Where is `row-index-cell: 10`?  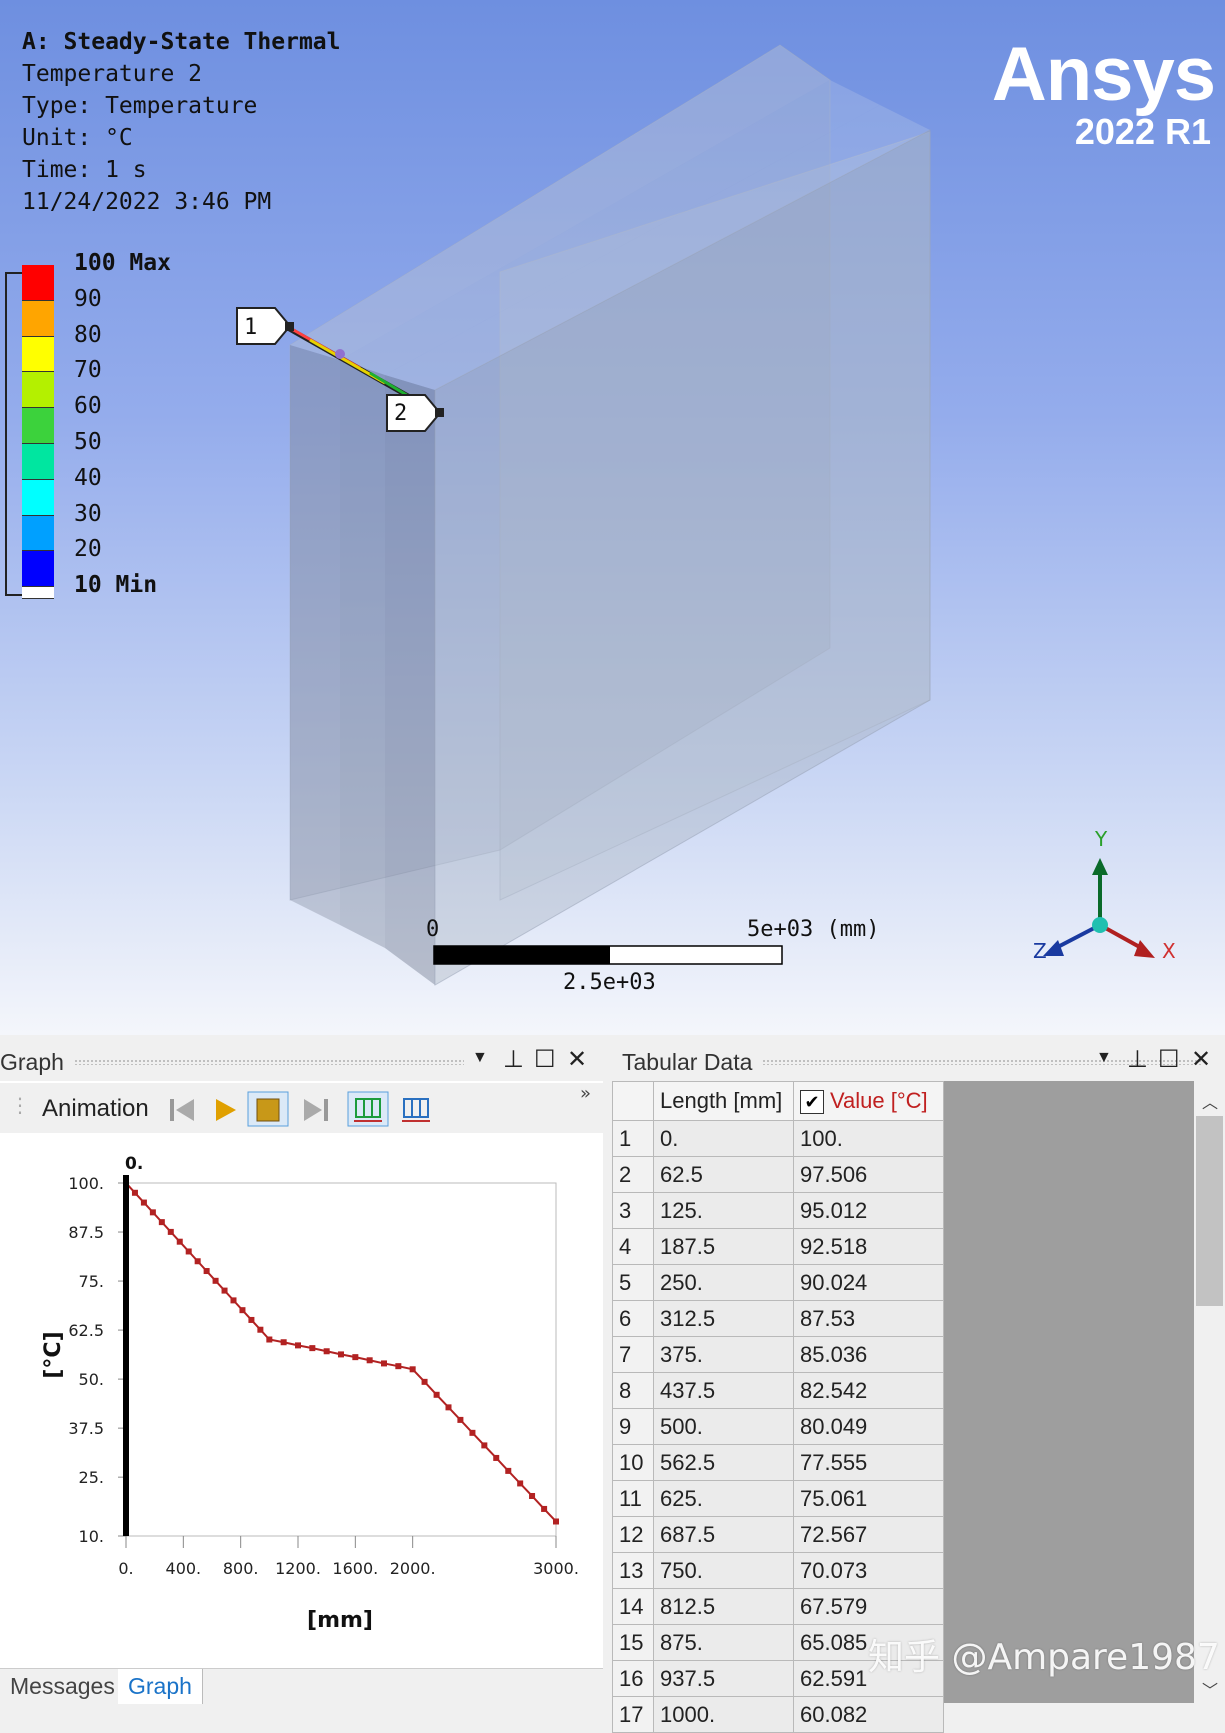
row-index-cell: 10 is located at coordinates (633, 1462).